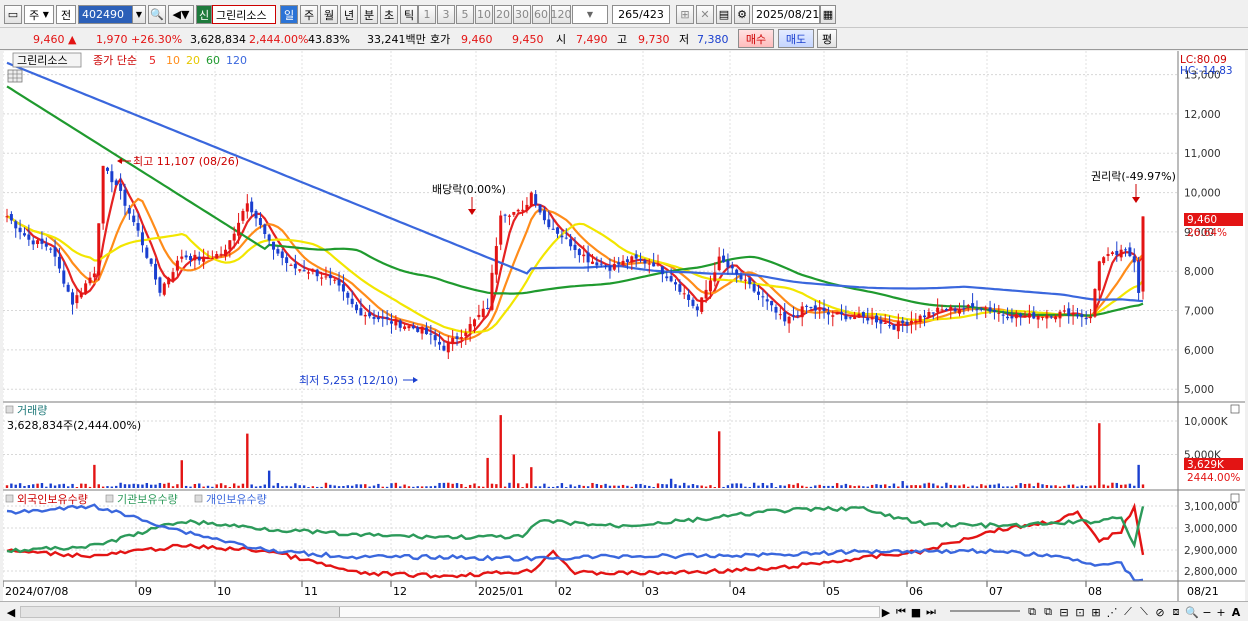 This screenshot has width=1248, height=621. I want to click on scroll-left-icon: ◀, so click(11, 612).